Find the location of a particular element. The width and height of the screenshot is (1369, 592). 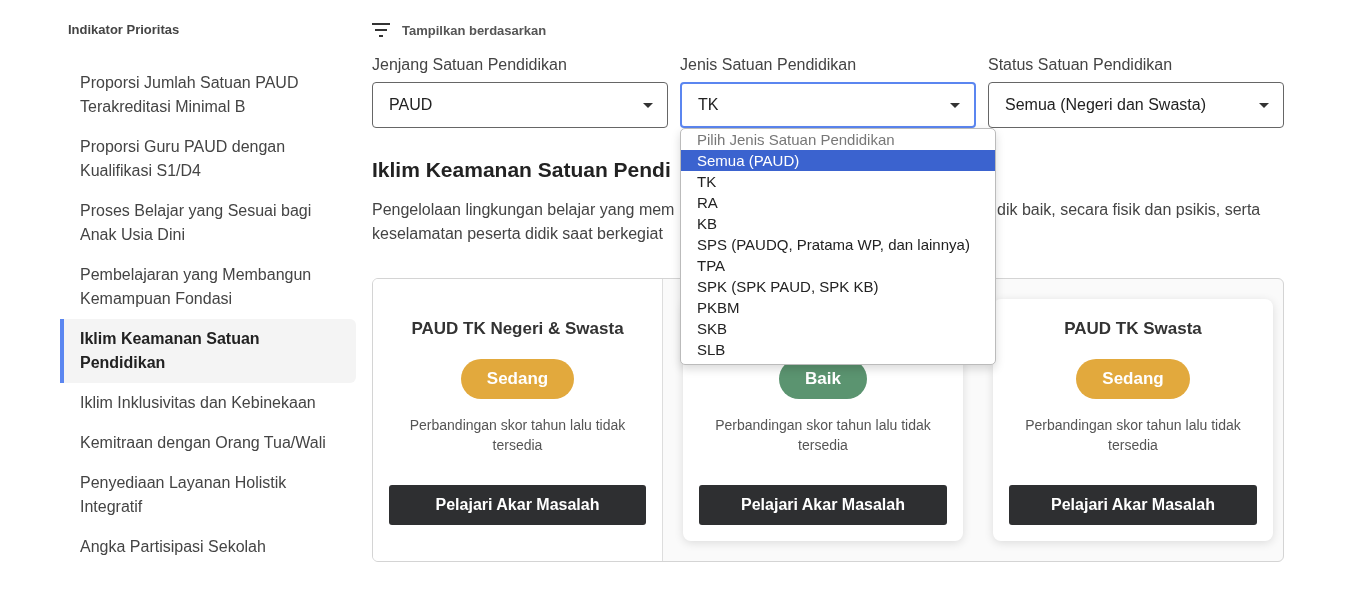

select-field: PAUD is located at coordinates (520, 105).